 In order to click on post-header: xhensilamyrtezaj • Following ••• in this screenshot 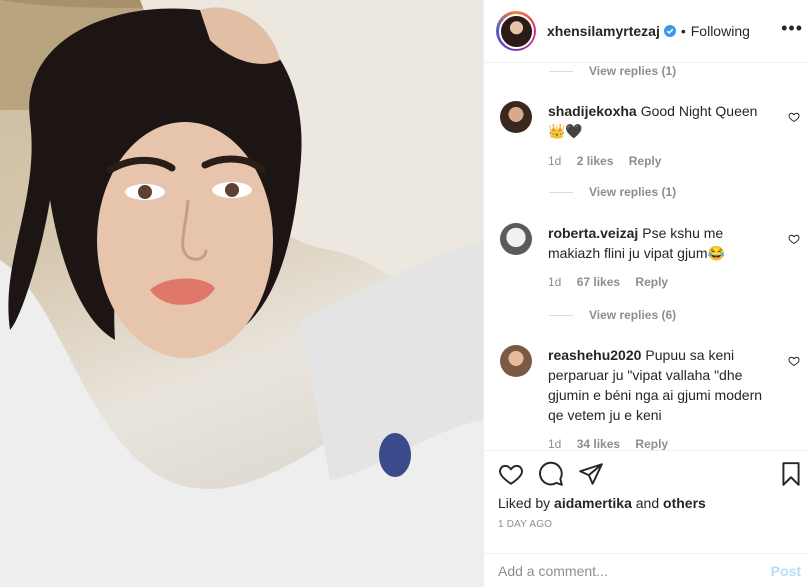, I will do `click(647, 31)`.